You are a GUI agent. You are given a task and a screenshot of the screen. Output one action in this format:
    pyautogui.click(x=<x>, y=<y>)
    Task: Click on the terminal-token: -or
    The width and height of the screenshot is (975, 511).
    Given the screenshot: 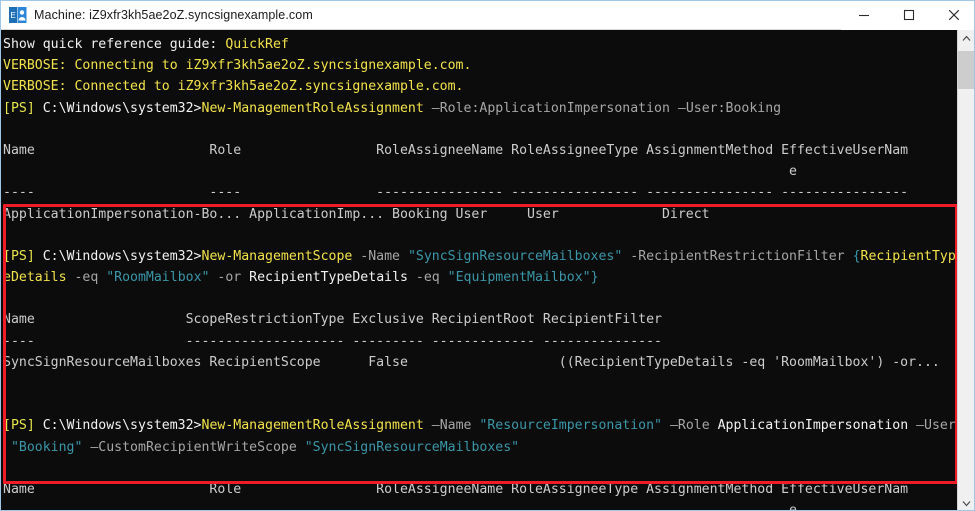 What is the action you would take?
    pyautogui.click(x=229, y=278)
    